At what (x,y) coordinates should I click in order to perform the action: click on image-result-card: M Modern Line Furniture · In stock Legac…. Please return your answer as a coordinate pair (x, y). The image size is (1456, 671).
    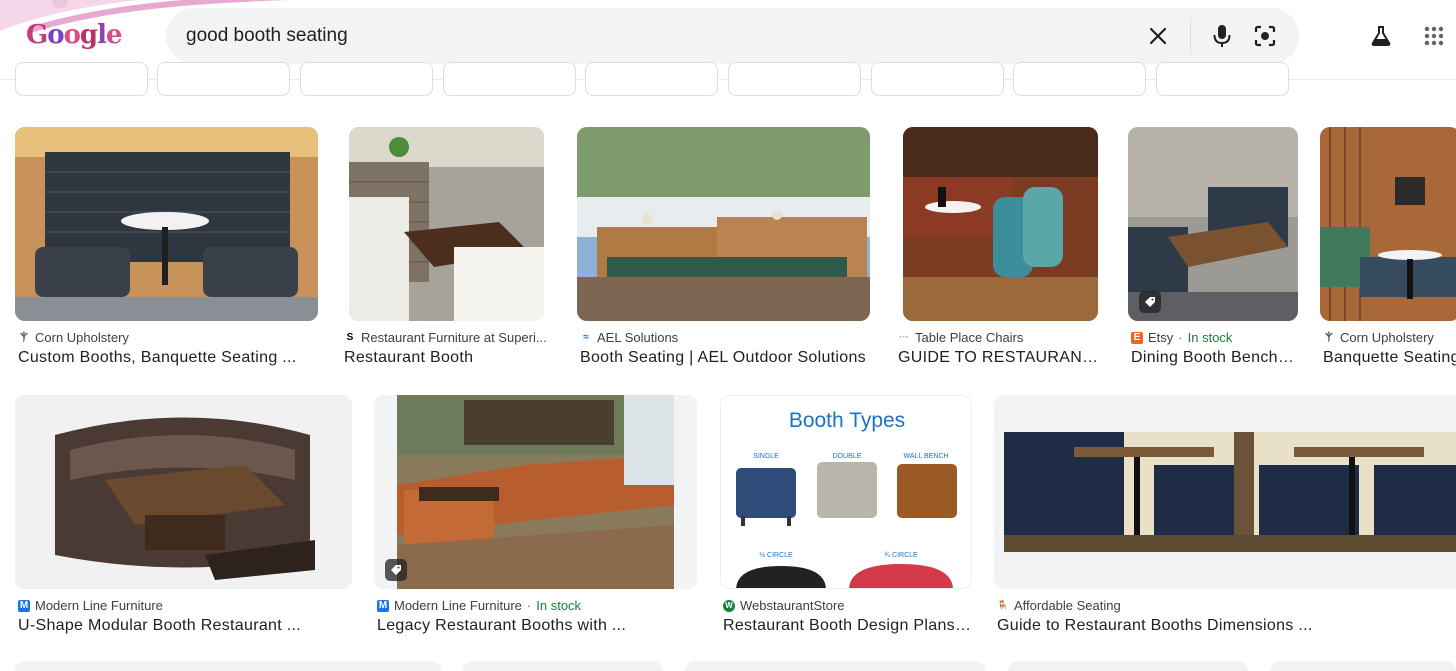
    Looking at the image, I should click on (535, 517).